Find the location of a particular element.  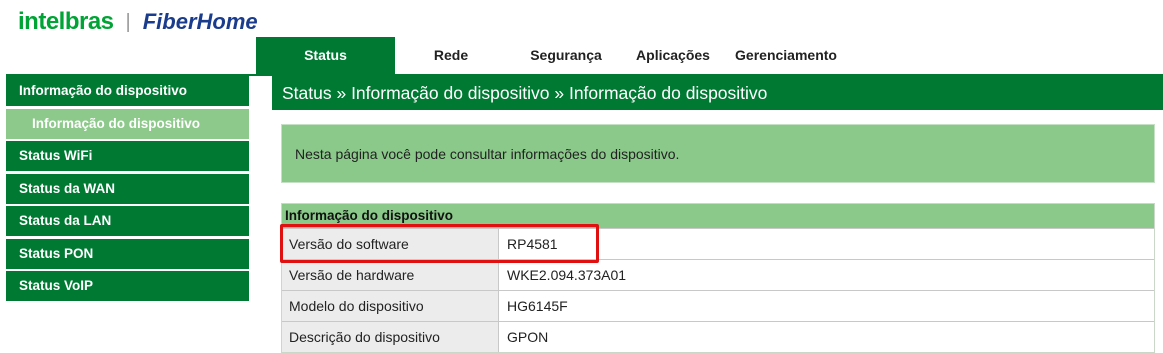

sidebar-item-status-voip: Status VoIP is located at coordinates (127, 286).